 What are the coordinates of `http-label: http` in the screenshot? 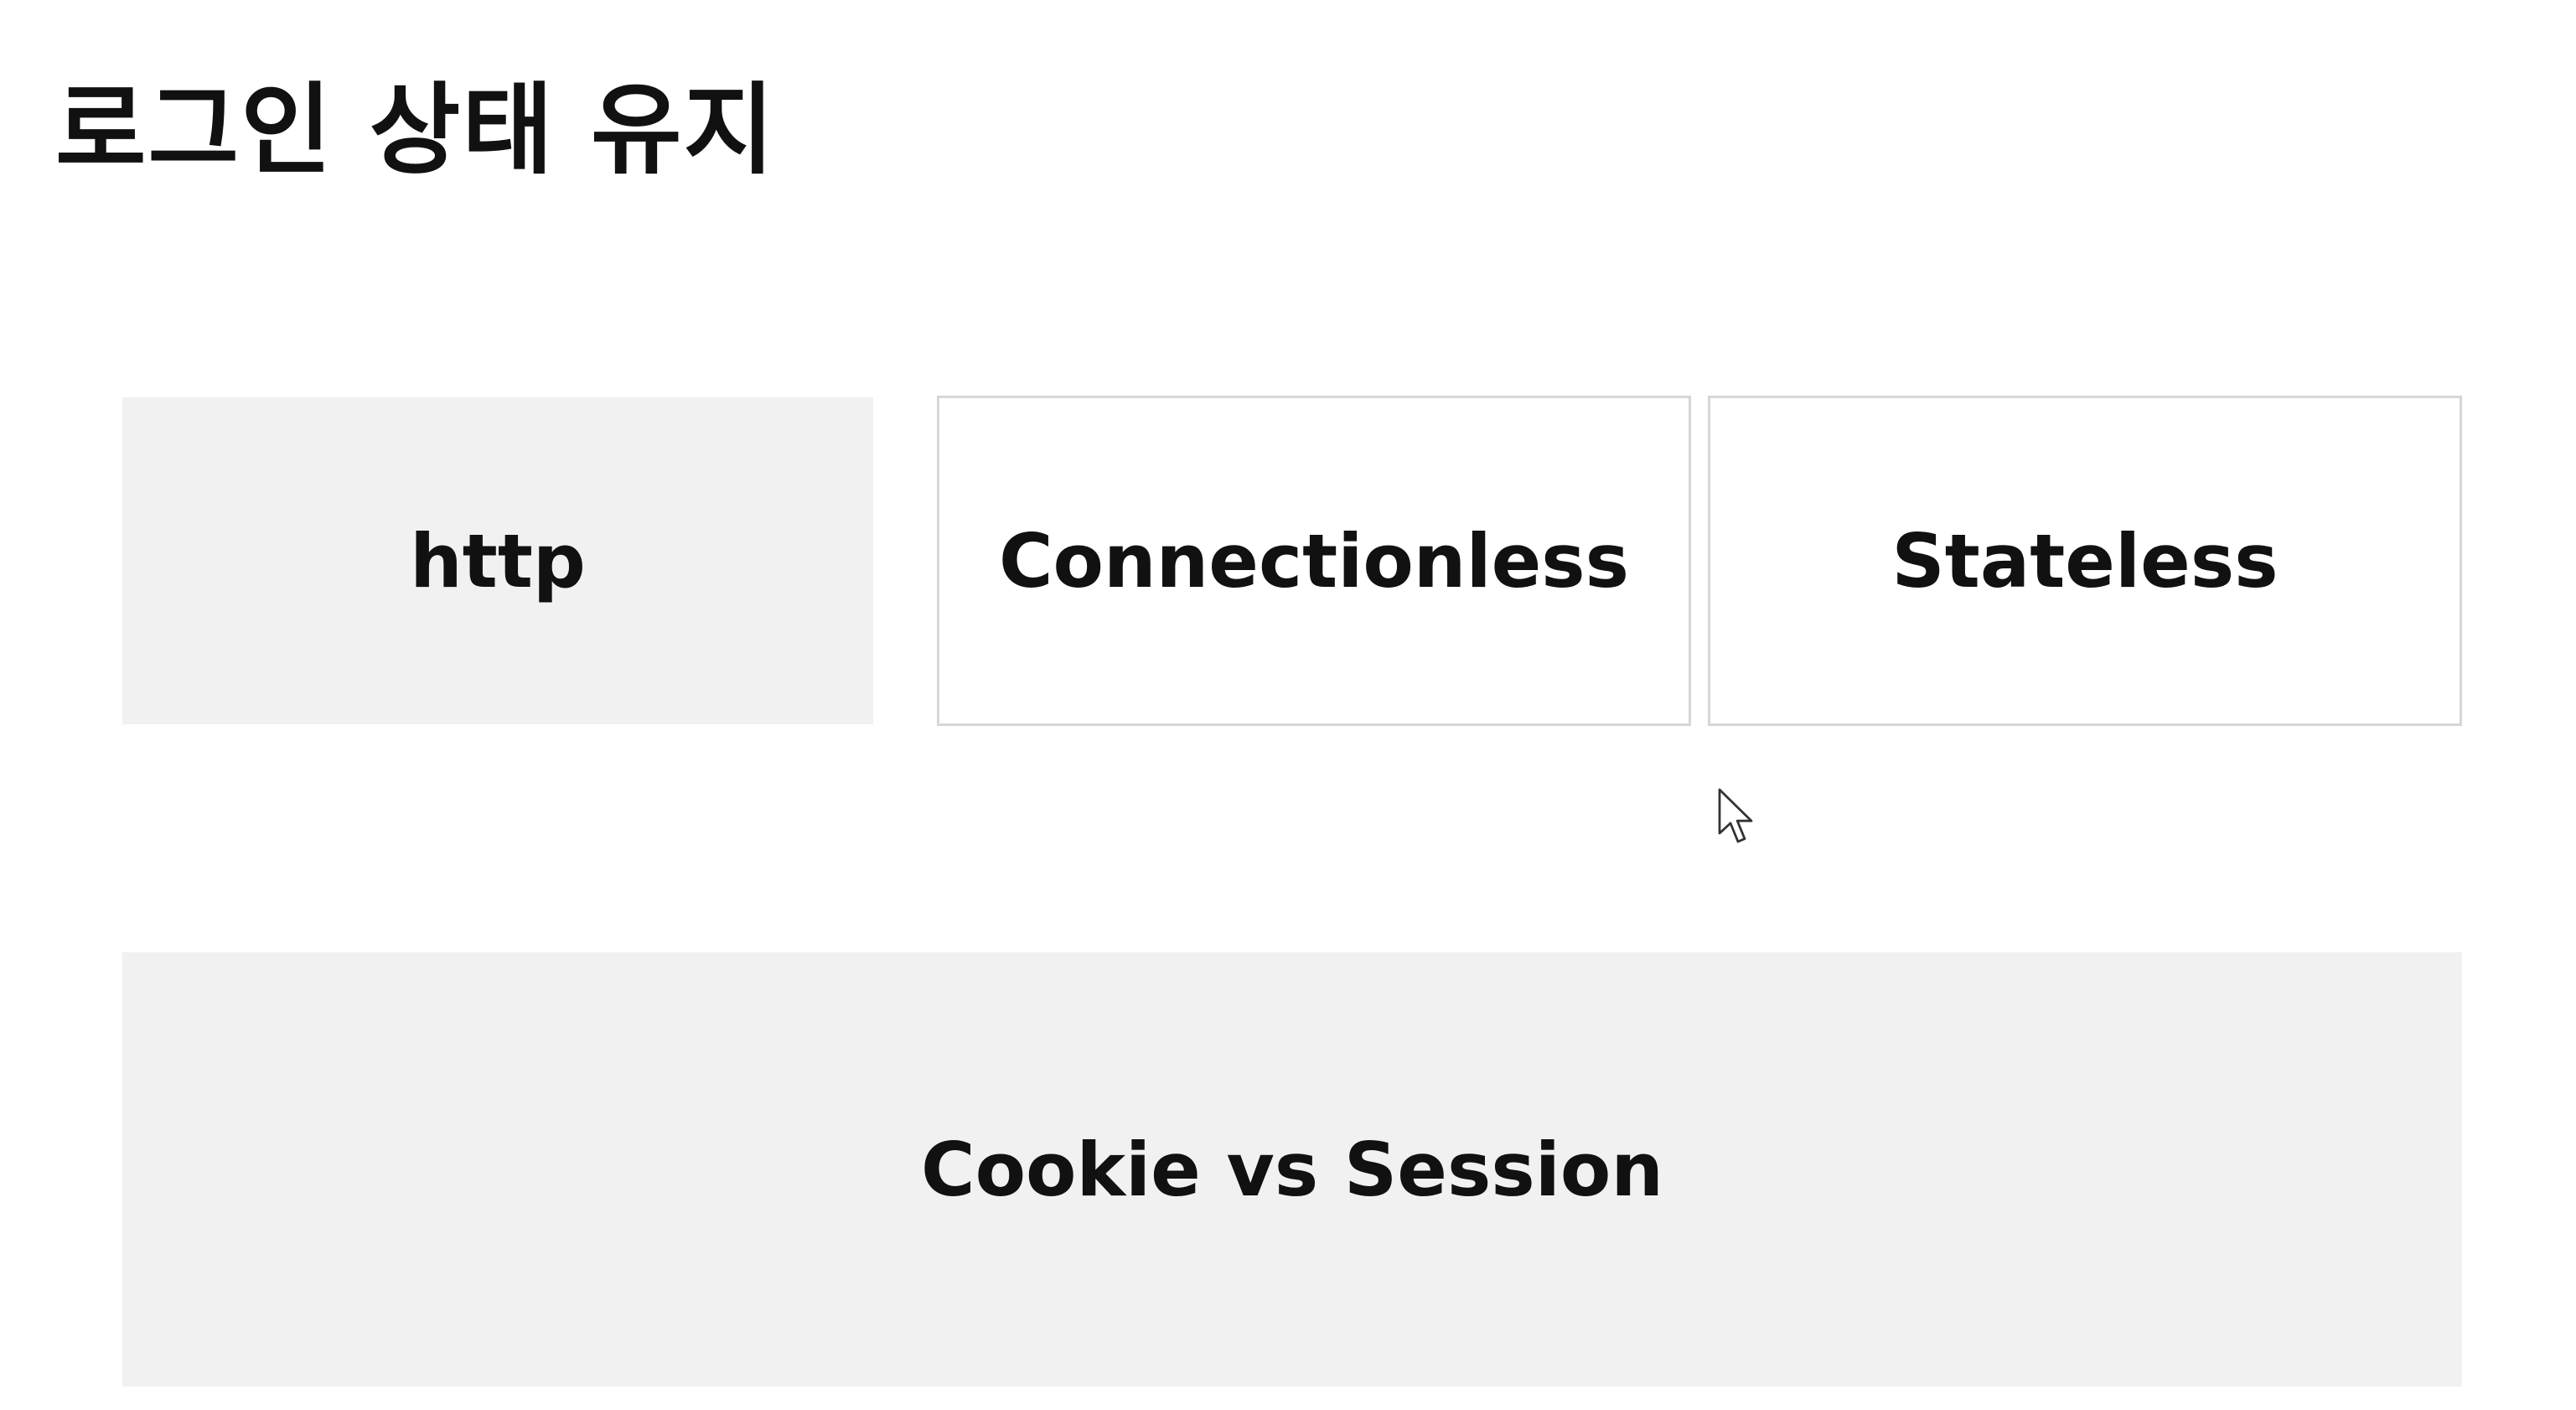 It's located at (498, 560).